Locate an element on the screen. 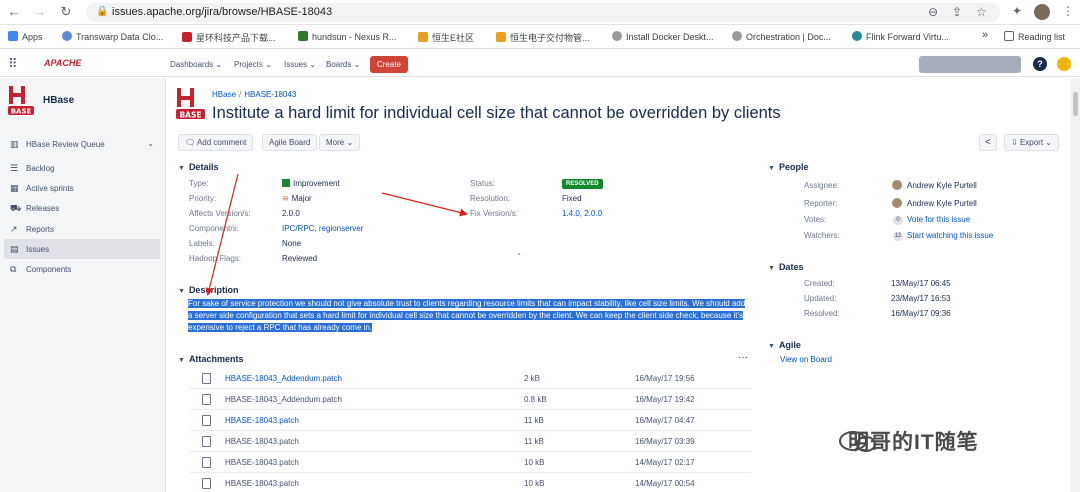 This screenshot has height=492, width=1080. created-label: Created: is located at coordinates (819, 283).